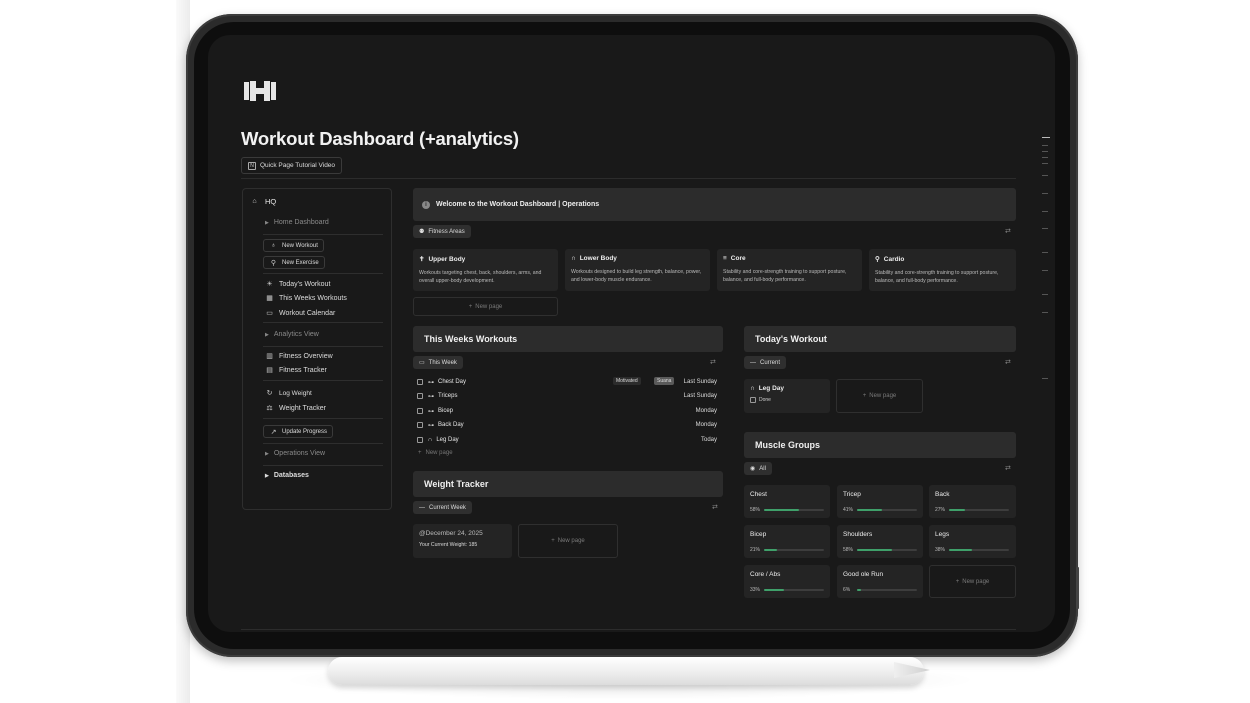 The image size is (1250, 703). Describe the element at coordinates (294, 262) in the screenshot. I see `new-exercise-button: ⚲ New Exercise` at that location.